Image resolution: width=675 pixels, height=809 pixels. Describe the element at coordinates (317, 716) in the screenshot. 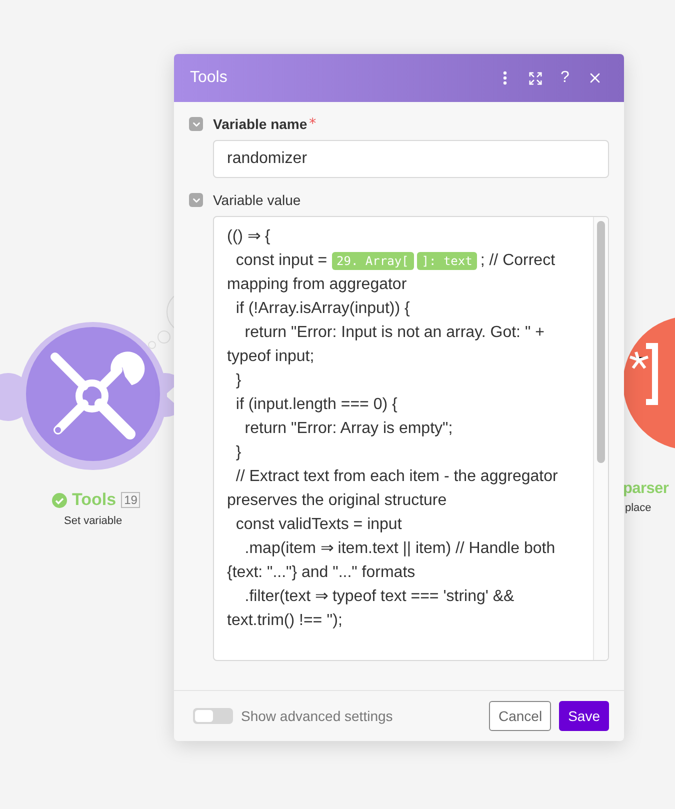

I see `advanced-label: Show advanced settings` at that location.